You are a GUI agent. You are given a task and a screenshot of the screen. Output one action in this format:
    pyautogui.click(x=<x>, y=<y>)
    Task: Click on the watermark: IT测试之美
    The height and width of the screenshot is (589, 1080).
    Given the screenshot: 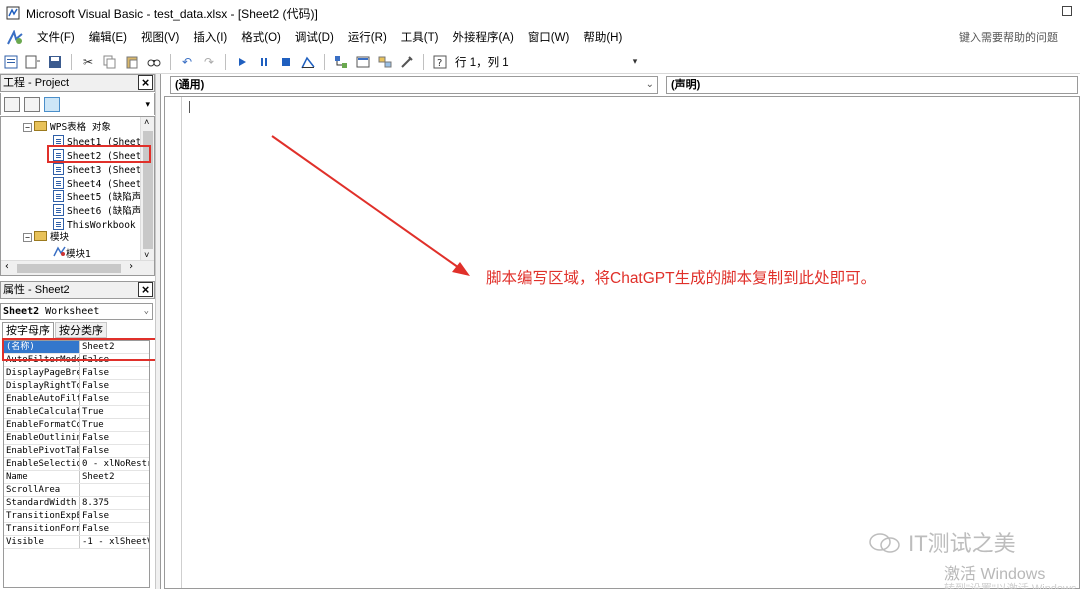 What is the action you would take?
    pyautogui.click(x=942, y=542)
    